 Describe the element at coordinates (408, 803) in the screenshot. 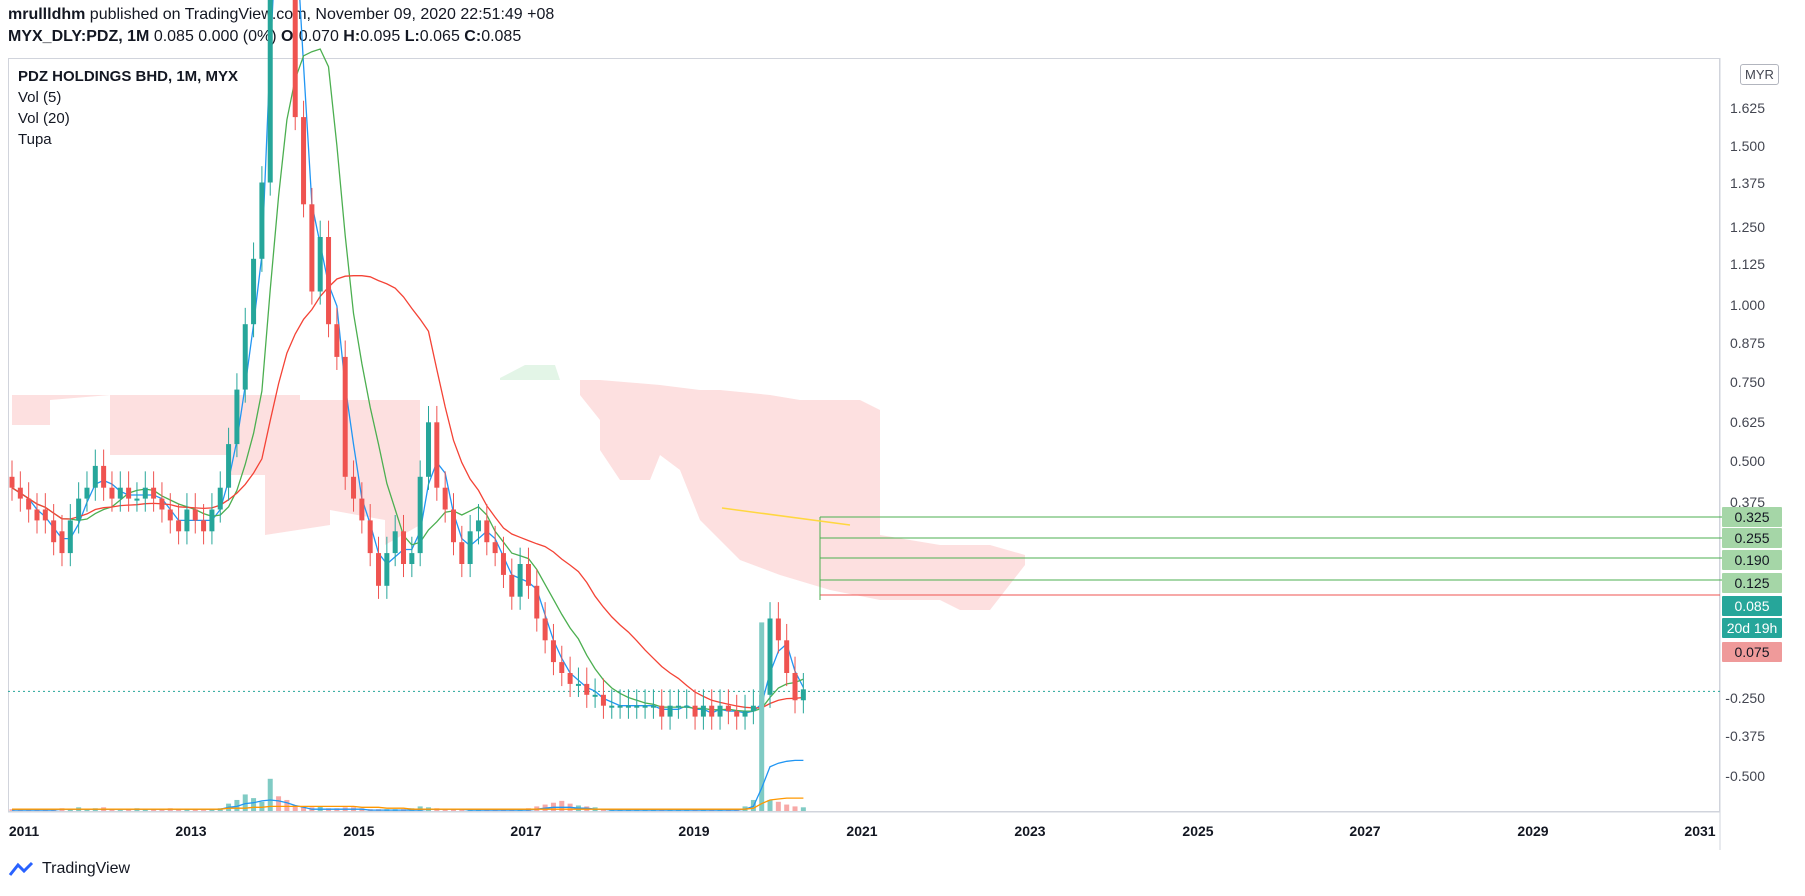

I see `vol20-line` at that location.